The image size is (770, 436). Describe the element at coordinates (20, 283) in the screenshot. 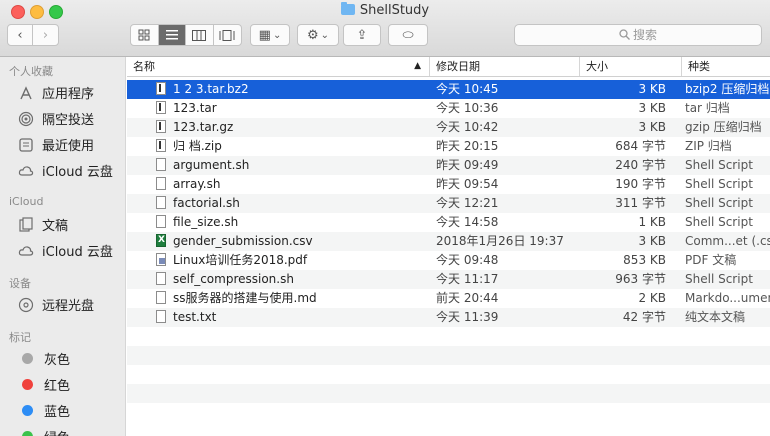

I see `sidebar-header-devices: 设备` at that location.